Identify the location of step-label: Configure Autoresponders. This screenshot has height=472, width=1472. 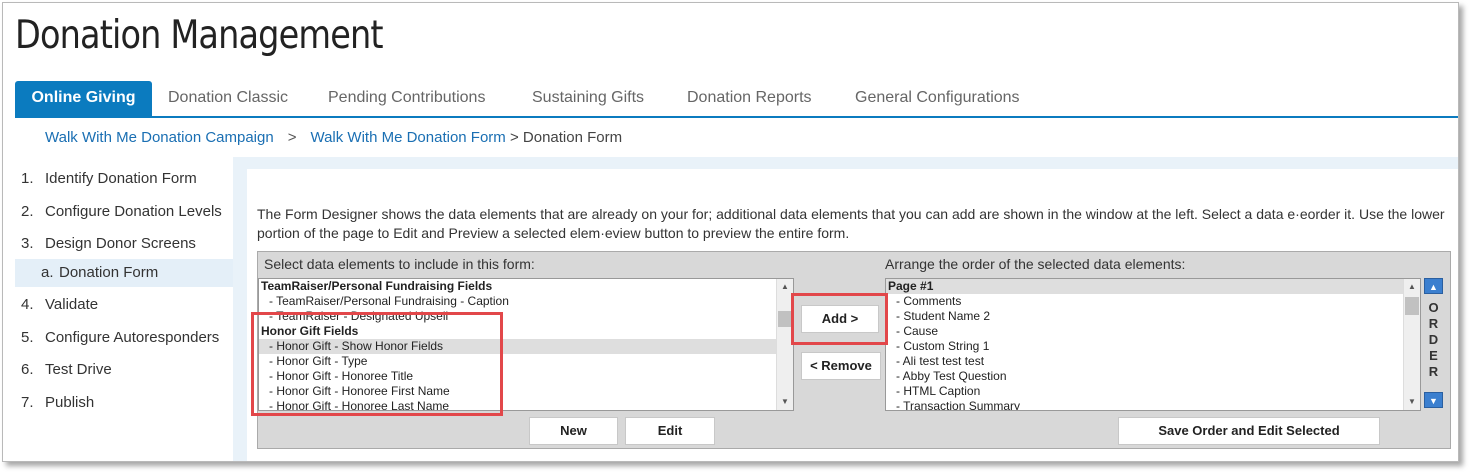
(132, 337).